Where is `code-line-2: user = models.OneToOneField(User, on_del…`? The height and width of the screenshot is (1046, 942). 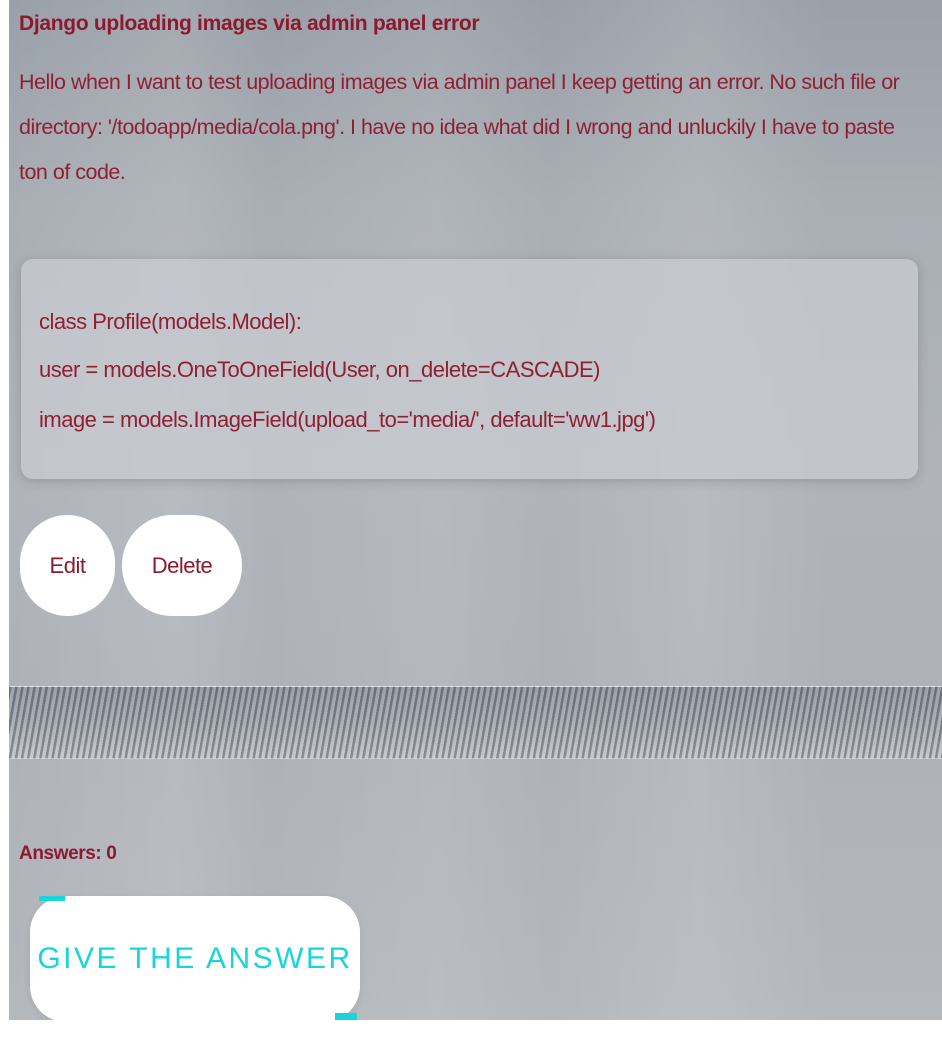
code-line-2: user = models.OneToOneField(User, on_del… is located at coordinates (319, 369).